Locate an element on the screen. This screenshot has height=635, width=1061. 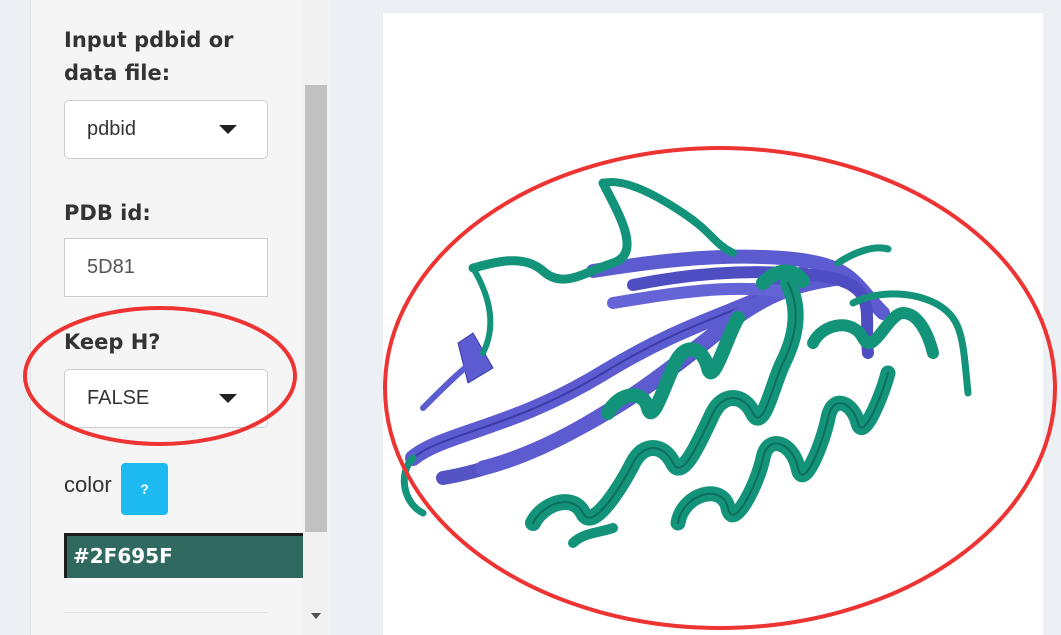
color-help-button: ? is located at coordinates (144, 489).